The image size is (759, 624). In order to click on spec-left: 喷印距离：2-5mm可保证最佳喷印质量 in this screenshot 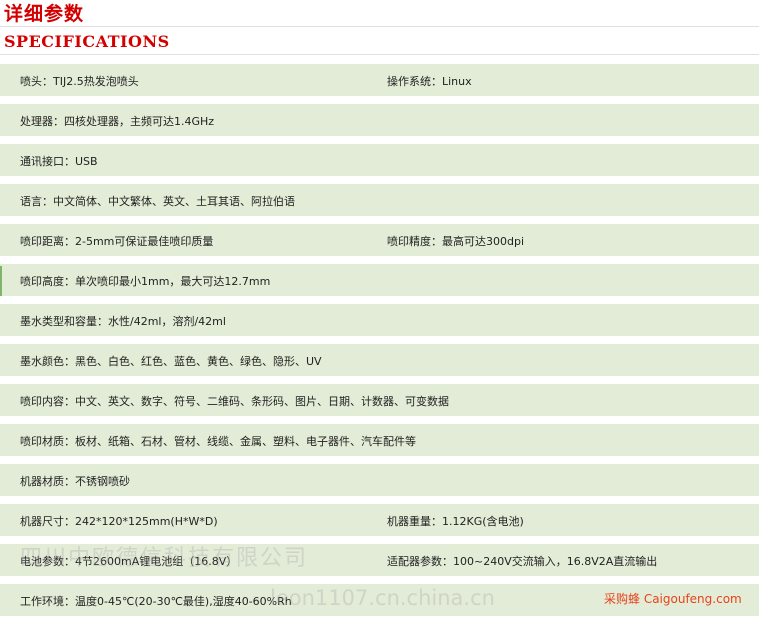, I will do `click(117, 241)`.